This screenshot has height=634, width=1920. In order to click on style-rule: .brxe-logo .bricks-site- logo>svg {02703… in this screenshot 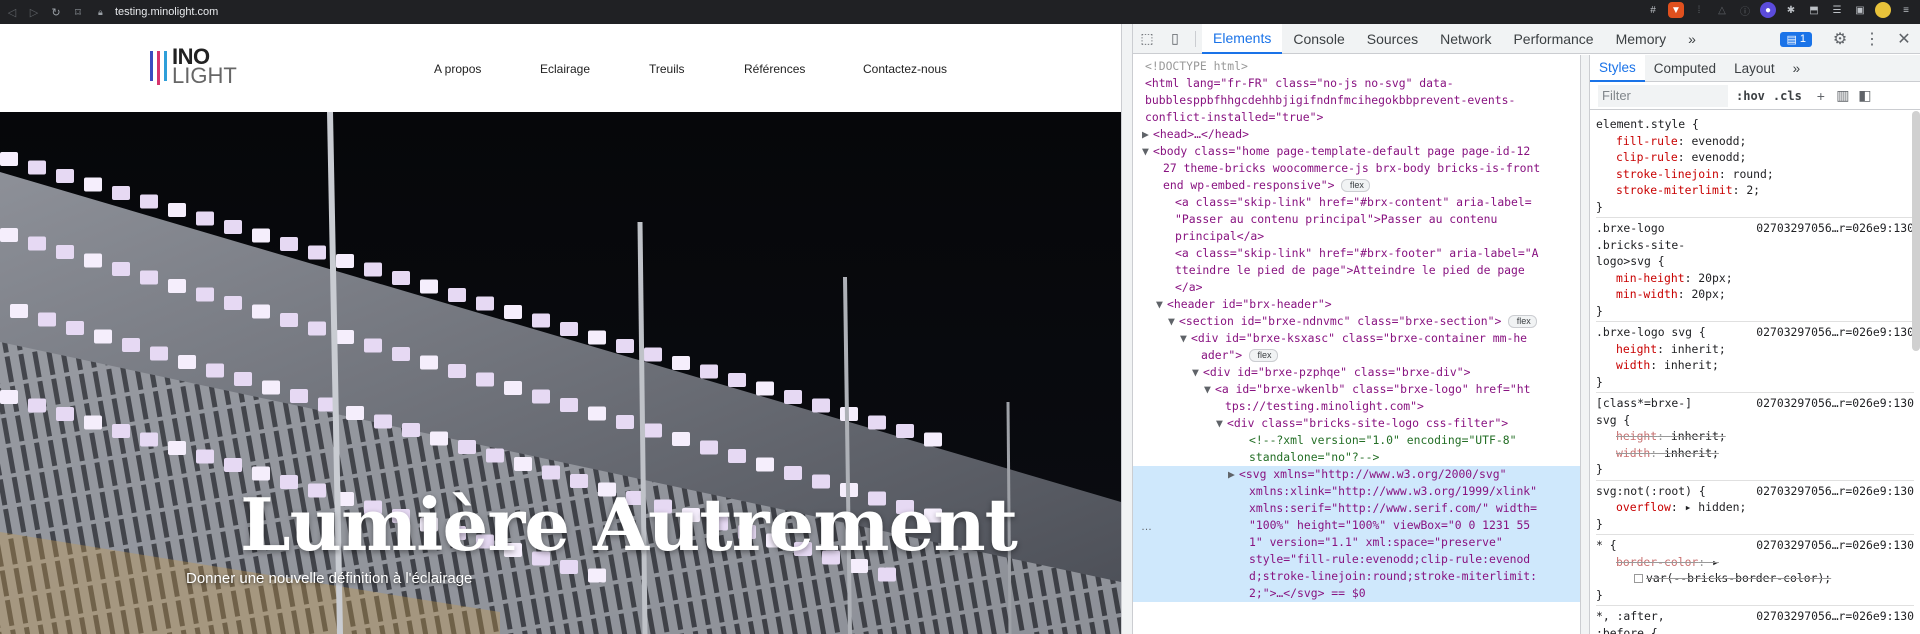, I will do `click(1755, 270)`.